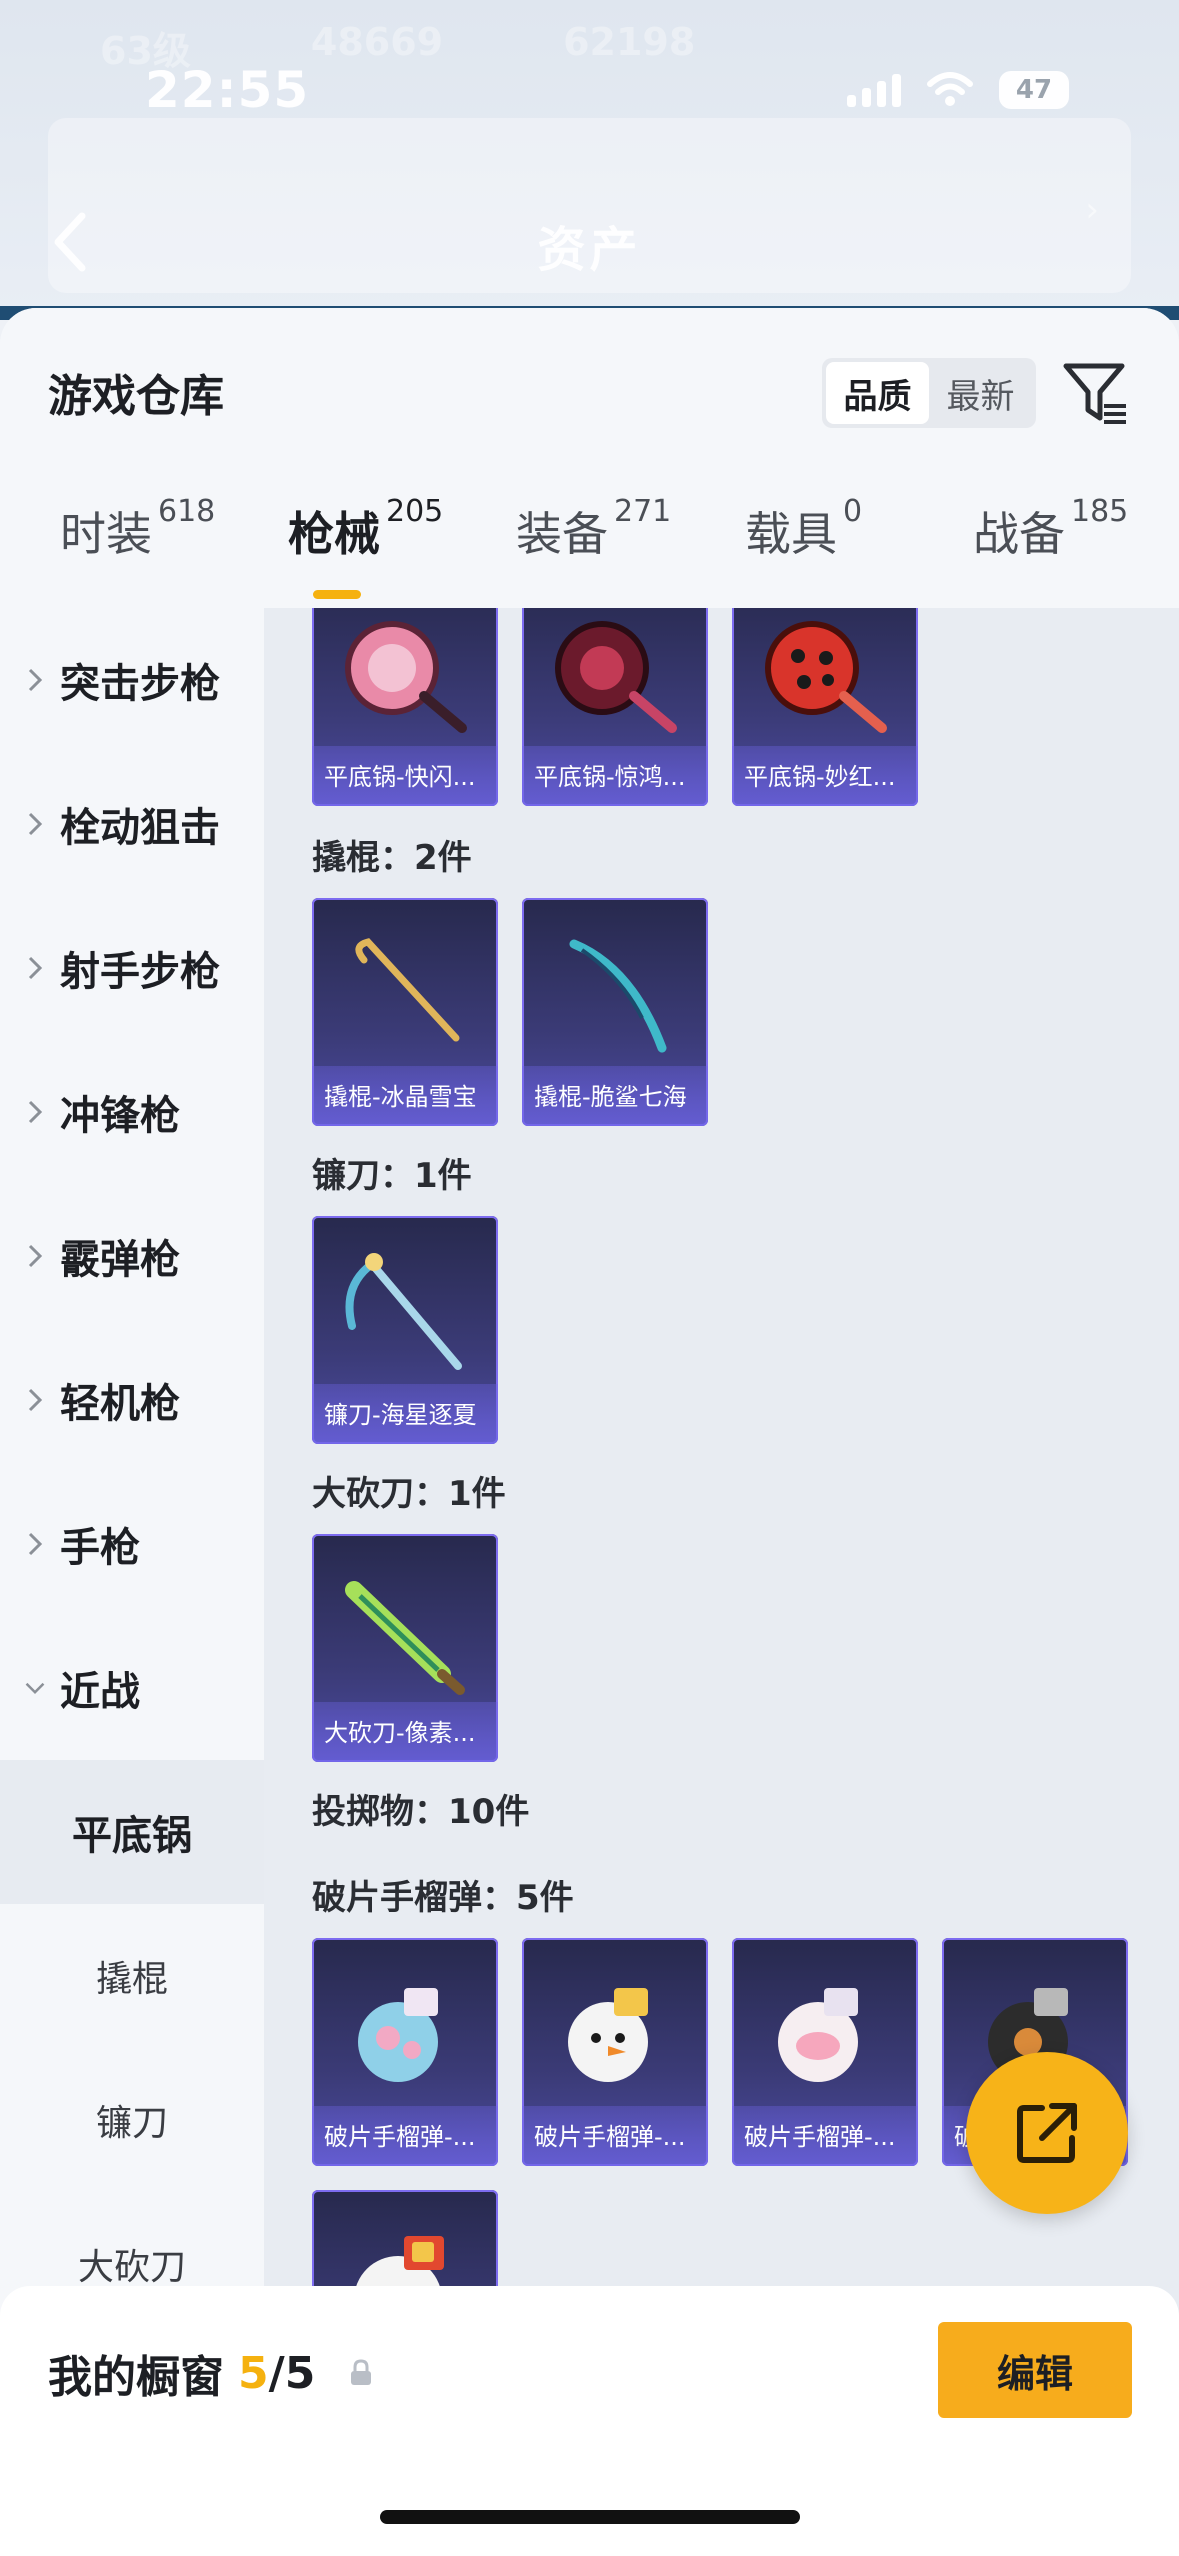 The width and height of the screenshot is (1179, 2556). I want to click on active-tab-indicator, so click(337, 594).